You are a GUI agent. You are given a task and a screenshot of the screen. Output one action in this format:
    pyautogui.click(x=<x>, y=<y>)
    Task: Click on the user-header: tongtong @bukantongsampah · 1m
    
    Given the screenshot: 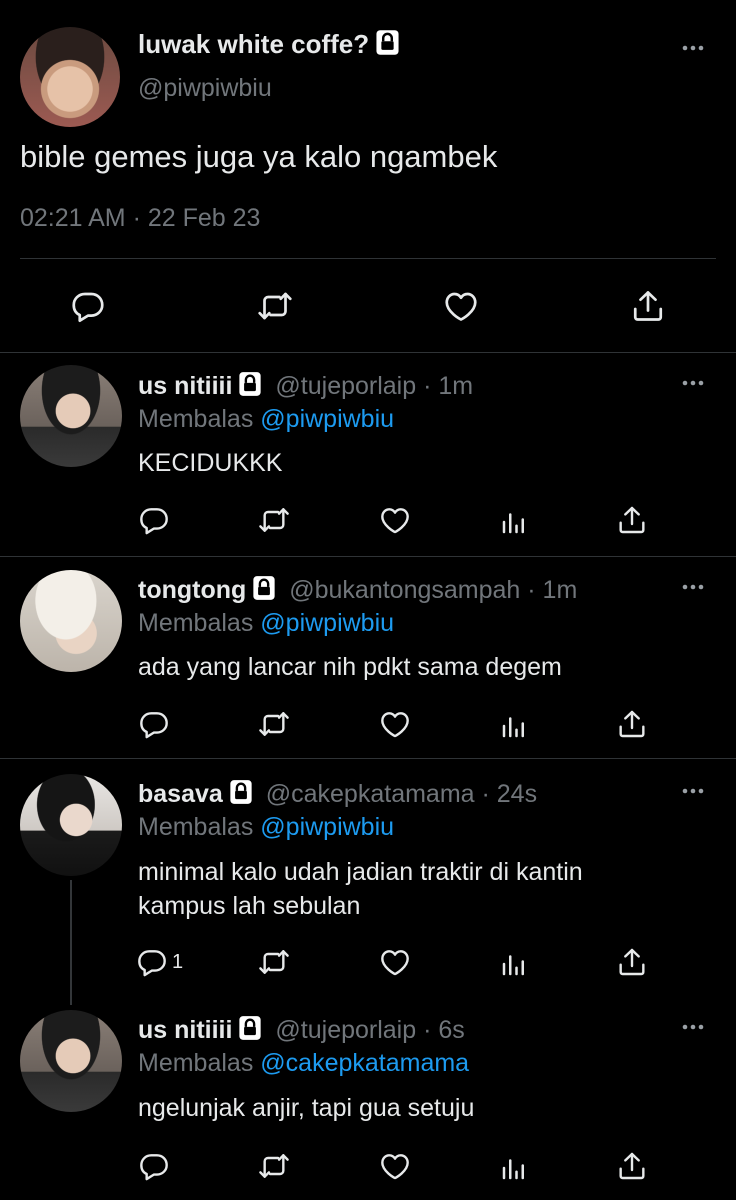 What is the action you would take?
    pyautogui.click(x=357, y=590)
    